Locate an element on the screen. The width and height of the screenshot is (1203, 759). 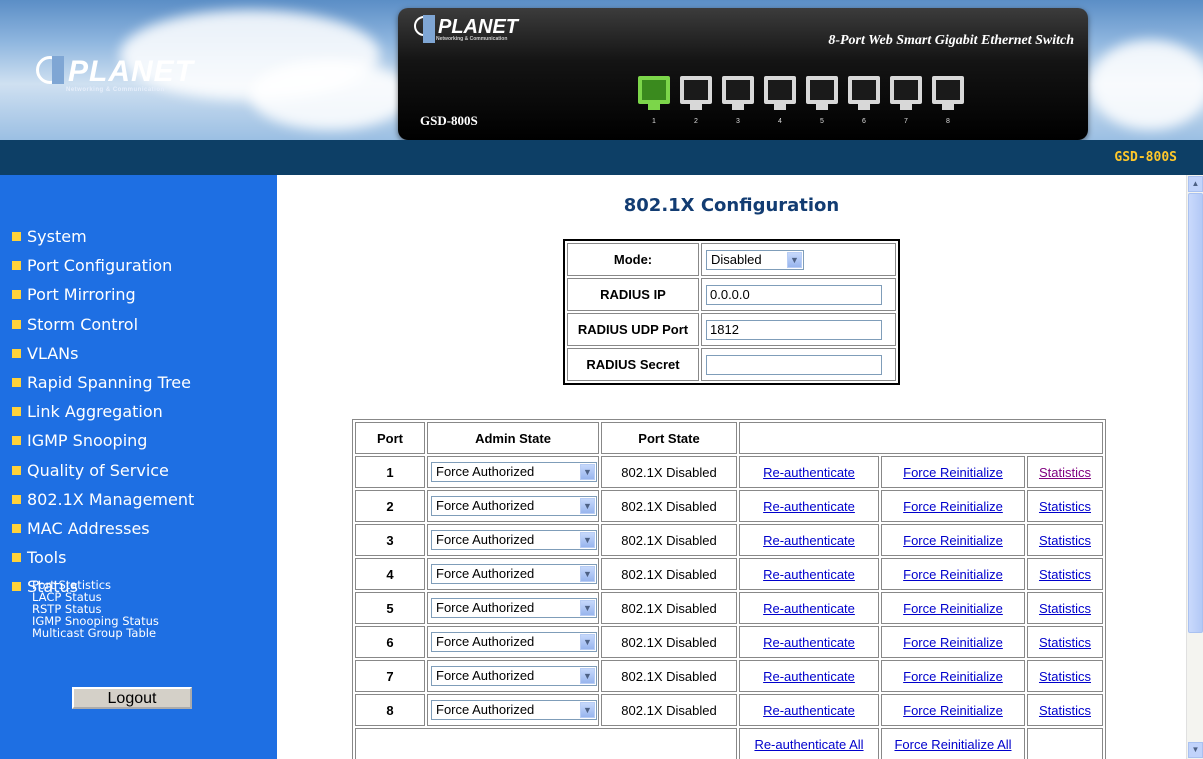
sidebar-item: IGMP Snooping is located at coordinates (103, 444).